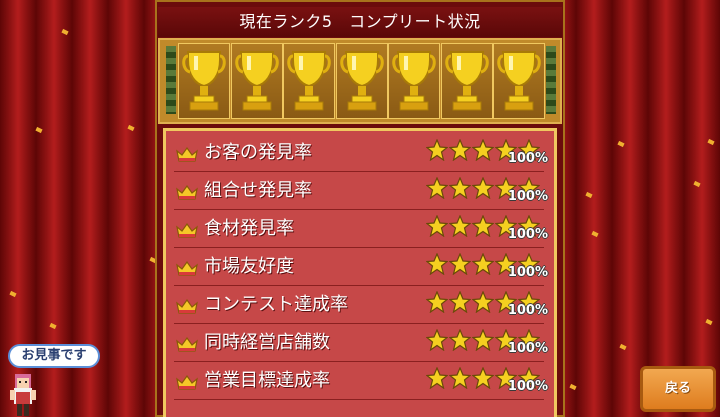  I want to click on stat-row: コンテスト達成率 100%, so click(361, 305).